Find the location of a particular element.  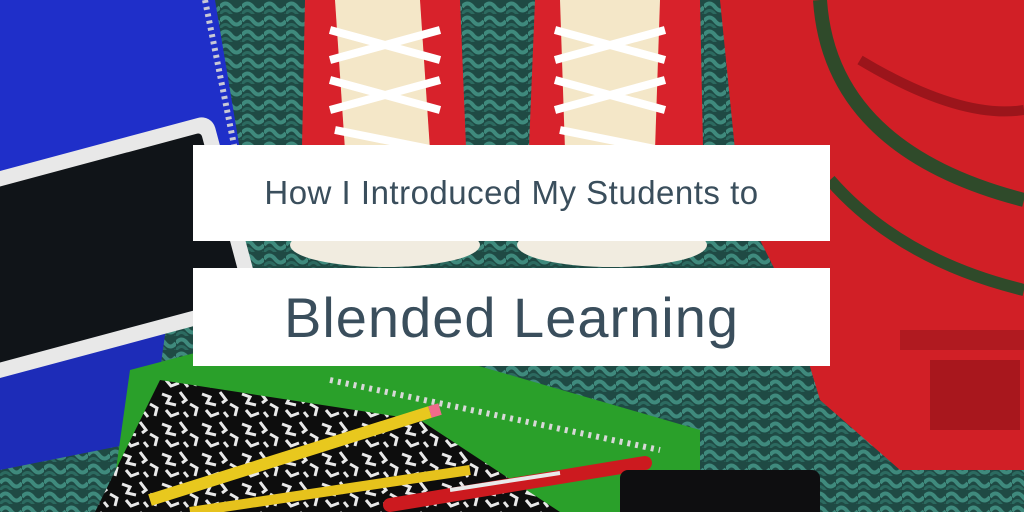

title-line2: Blended Learning is located at coordinates (511, 317).